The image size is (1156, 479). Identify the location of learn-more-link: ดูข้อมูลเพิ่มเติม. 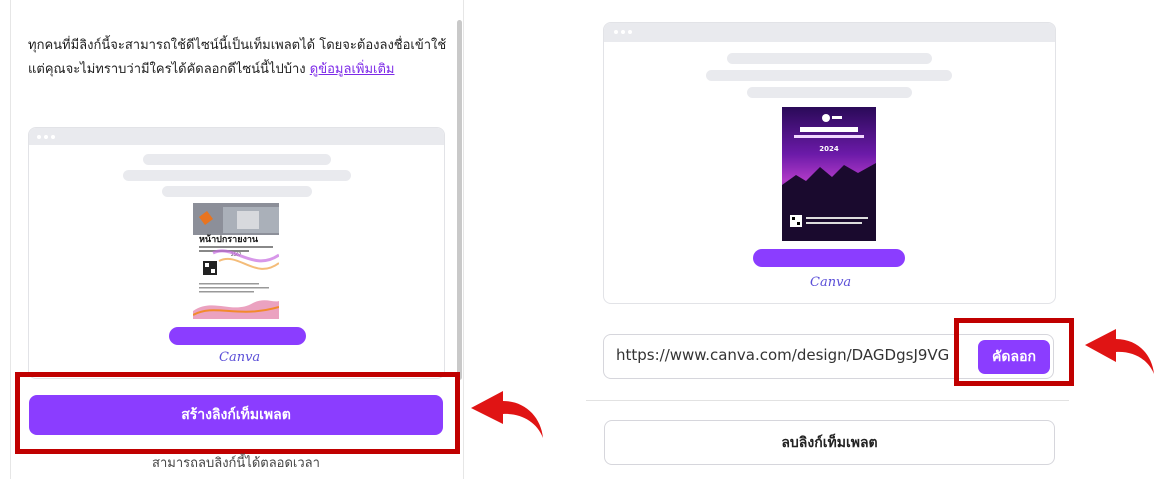
(352, 69).